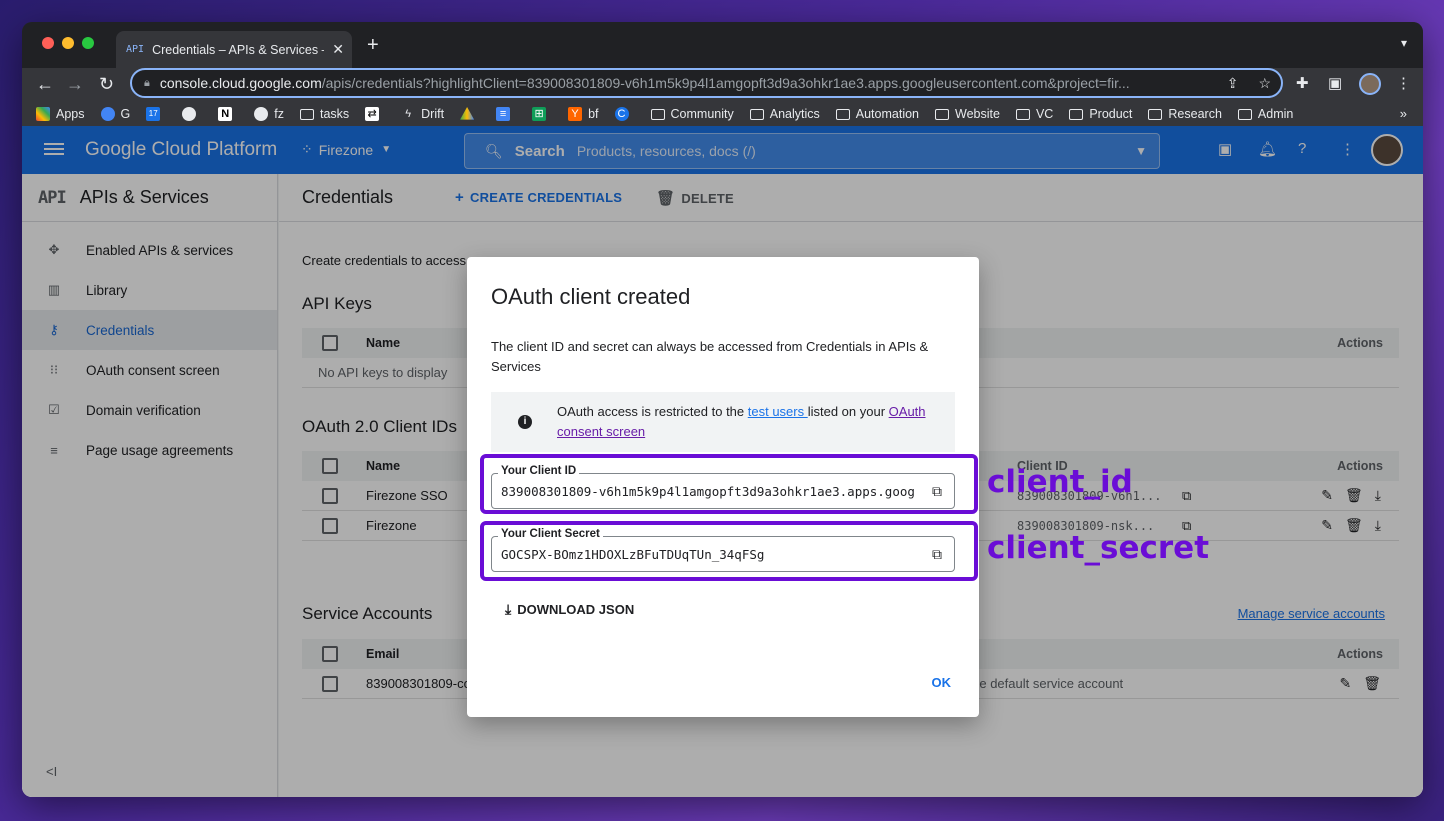 This screenshot has width=1444, height=821. I want to click on share-icon: ⇪, so click(1233, 83).